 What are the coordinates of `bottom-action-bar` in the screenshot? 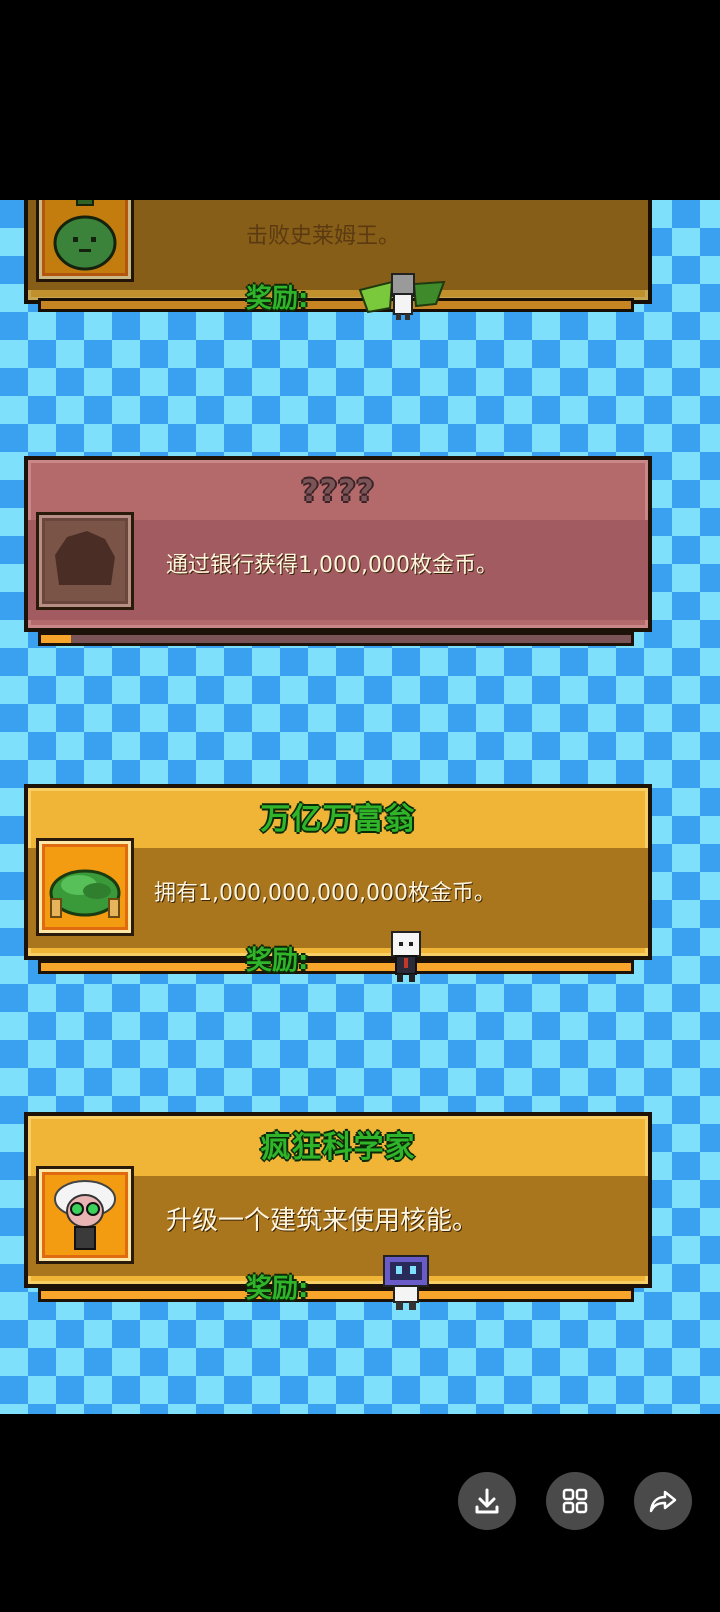 It's located at (360, 1513).